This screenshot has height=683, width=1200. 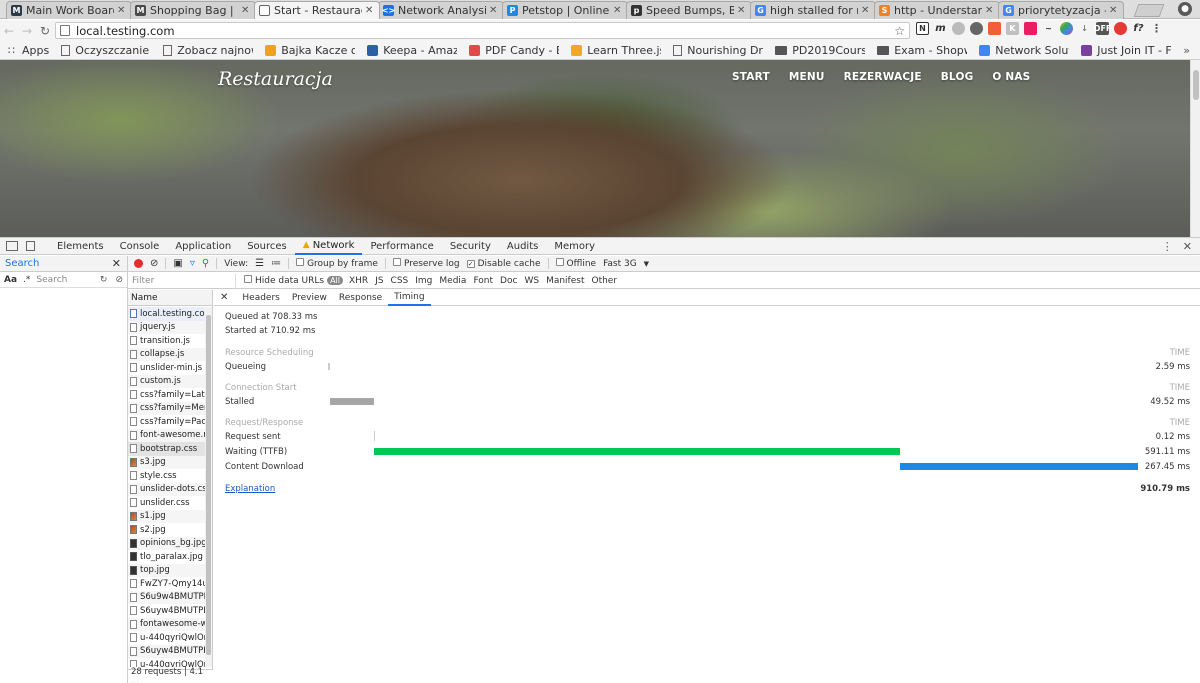 What do you see at coordinates (1024, 50) in the screenshot?
I see `bookmark-item: Network Solutio` at bounding box center [1024, 50].